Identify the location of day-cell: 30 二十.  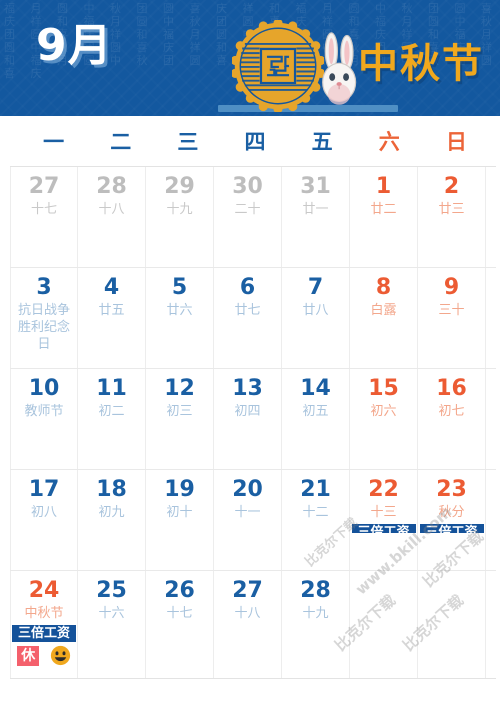
(248, 217).